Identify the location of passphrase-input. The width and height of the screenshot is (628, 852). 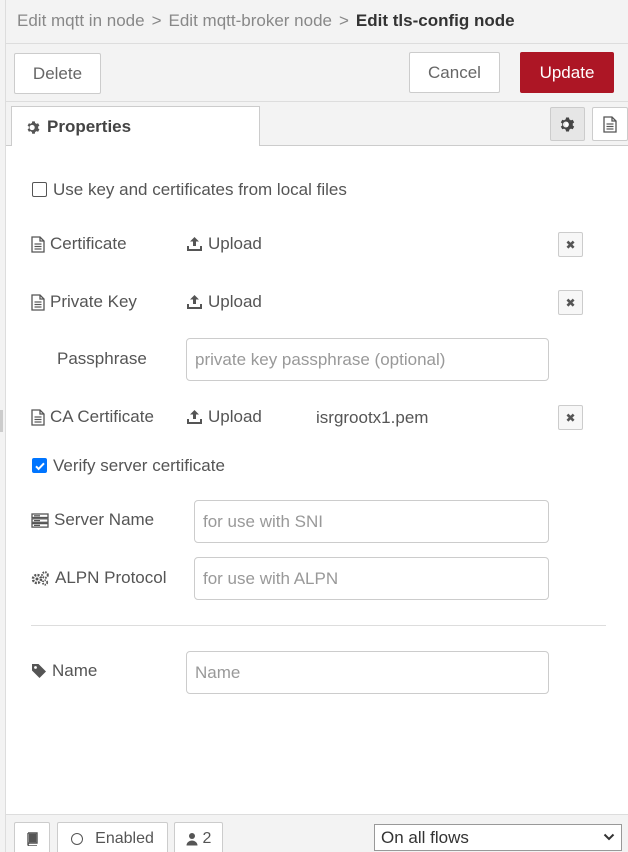
(367, 359).